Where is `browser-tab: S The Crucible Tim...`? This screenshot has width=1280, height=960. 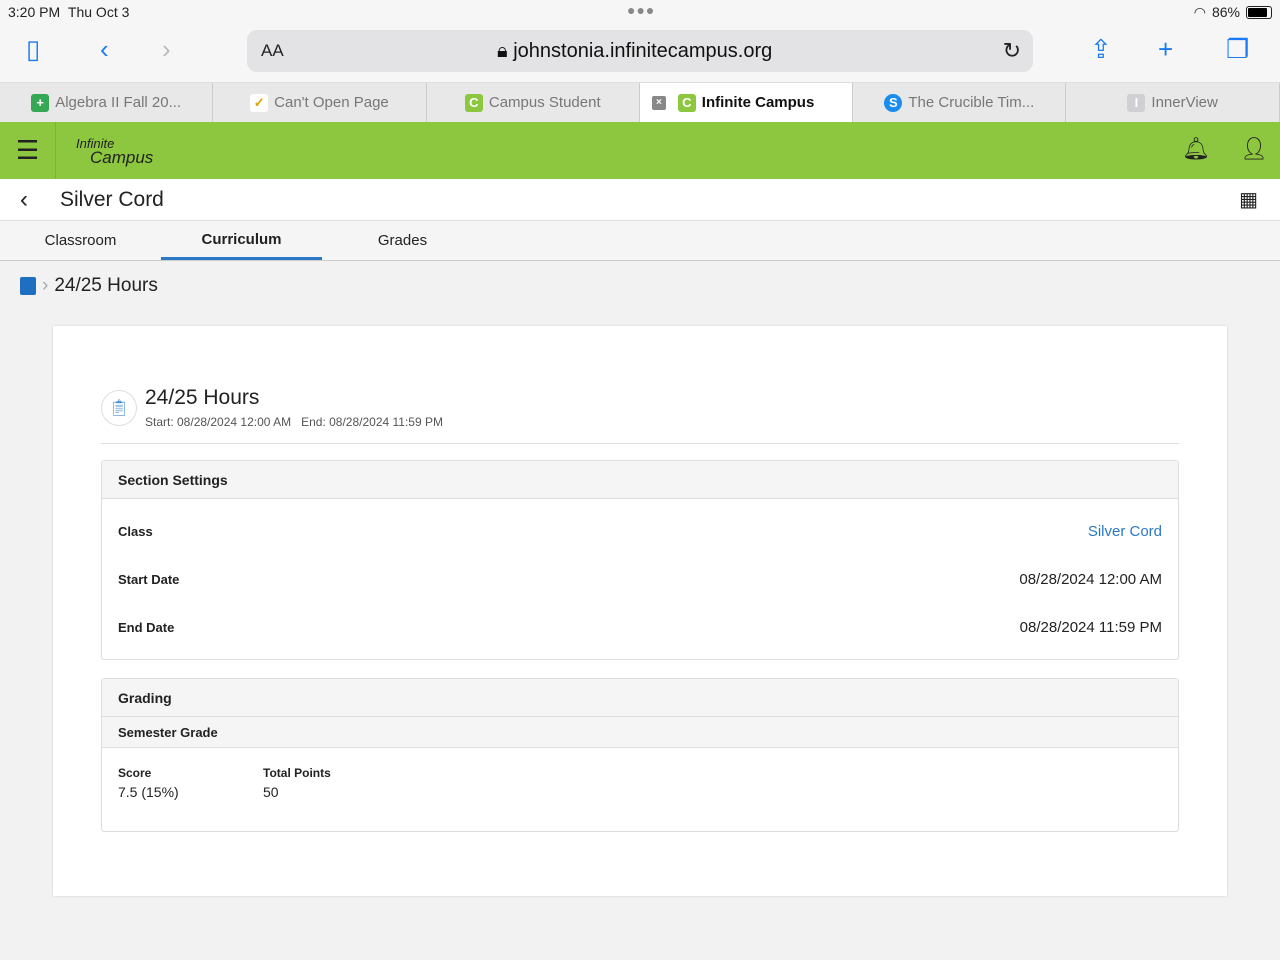 browser-tab: S The Crucible Tim... is located at coordinates (960, 102).